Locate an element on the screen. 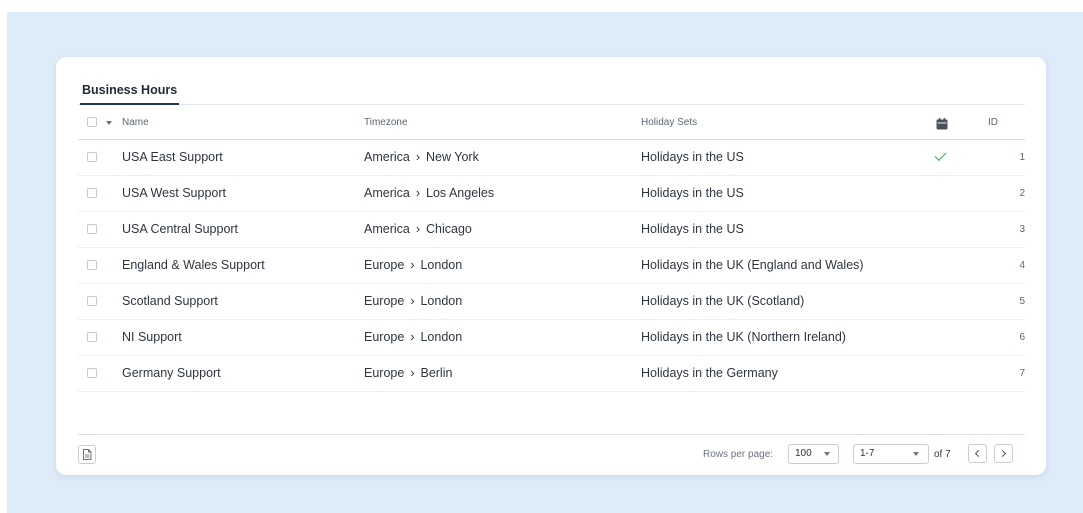 The image size is (1083, 513). next-page-button is located at coordinates (1003, 453).